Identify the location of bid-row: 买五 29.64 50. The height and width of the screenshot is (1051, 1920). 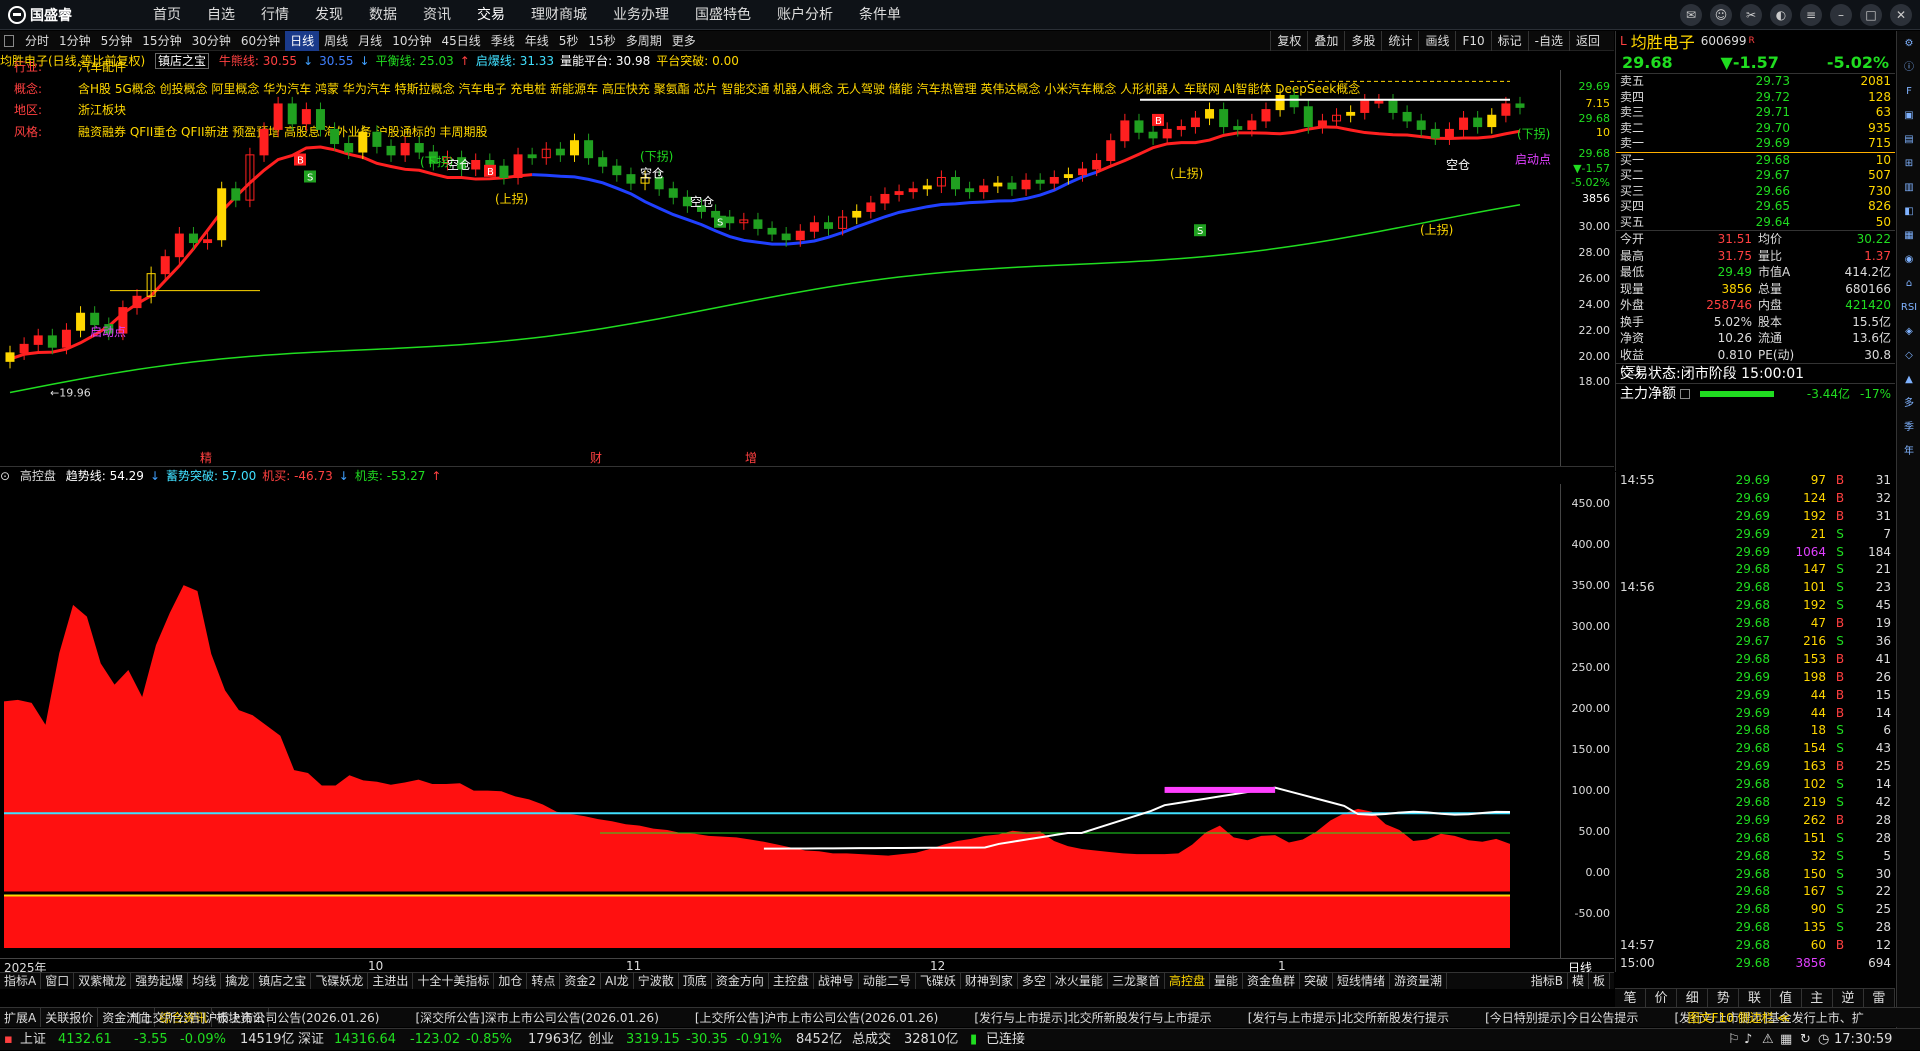
(1755, 223).